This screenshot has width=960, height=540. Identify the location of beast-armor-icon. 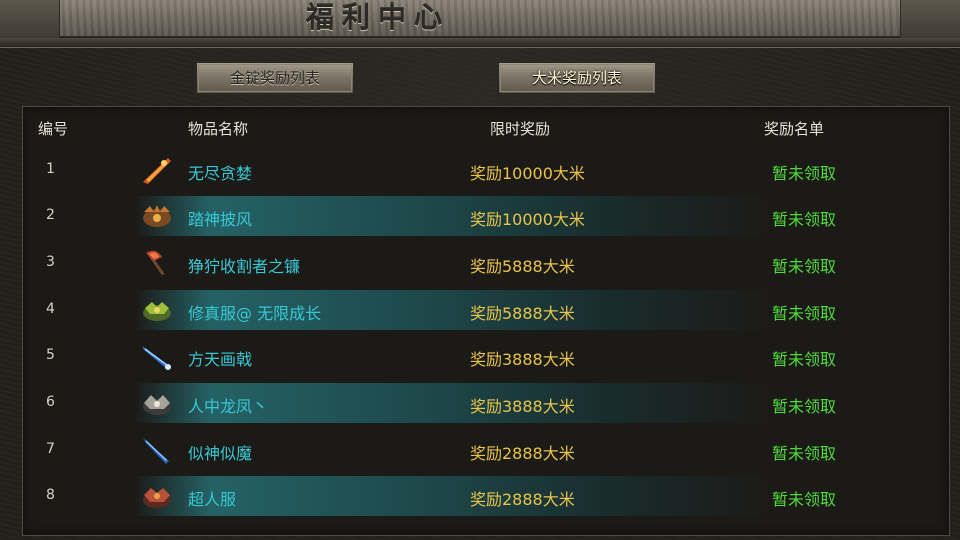
(157, 216).